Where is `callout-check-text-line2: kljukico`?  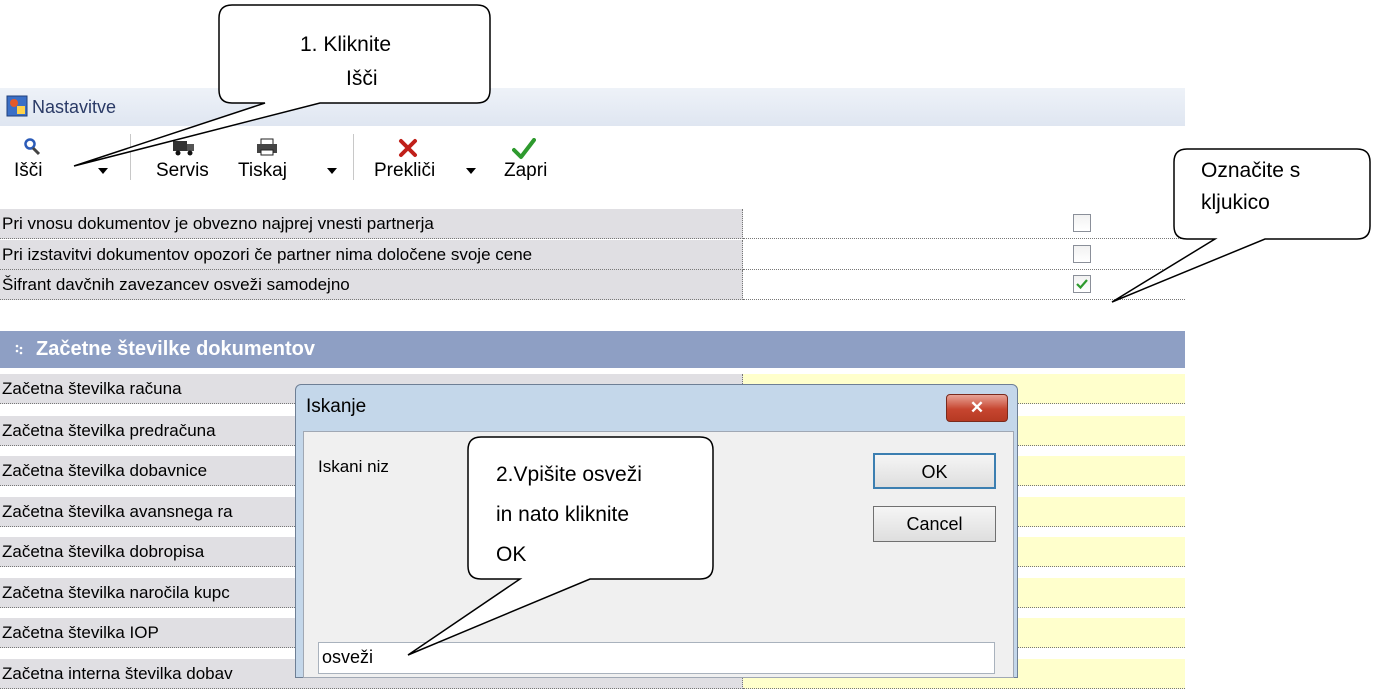 callout-check-text-line2: kljukico is located at coordinates (1235, 202).